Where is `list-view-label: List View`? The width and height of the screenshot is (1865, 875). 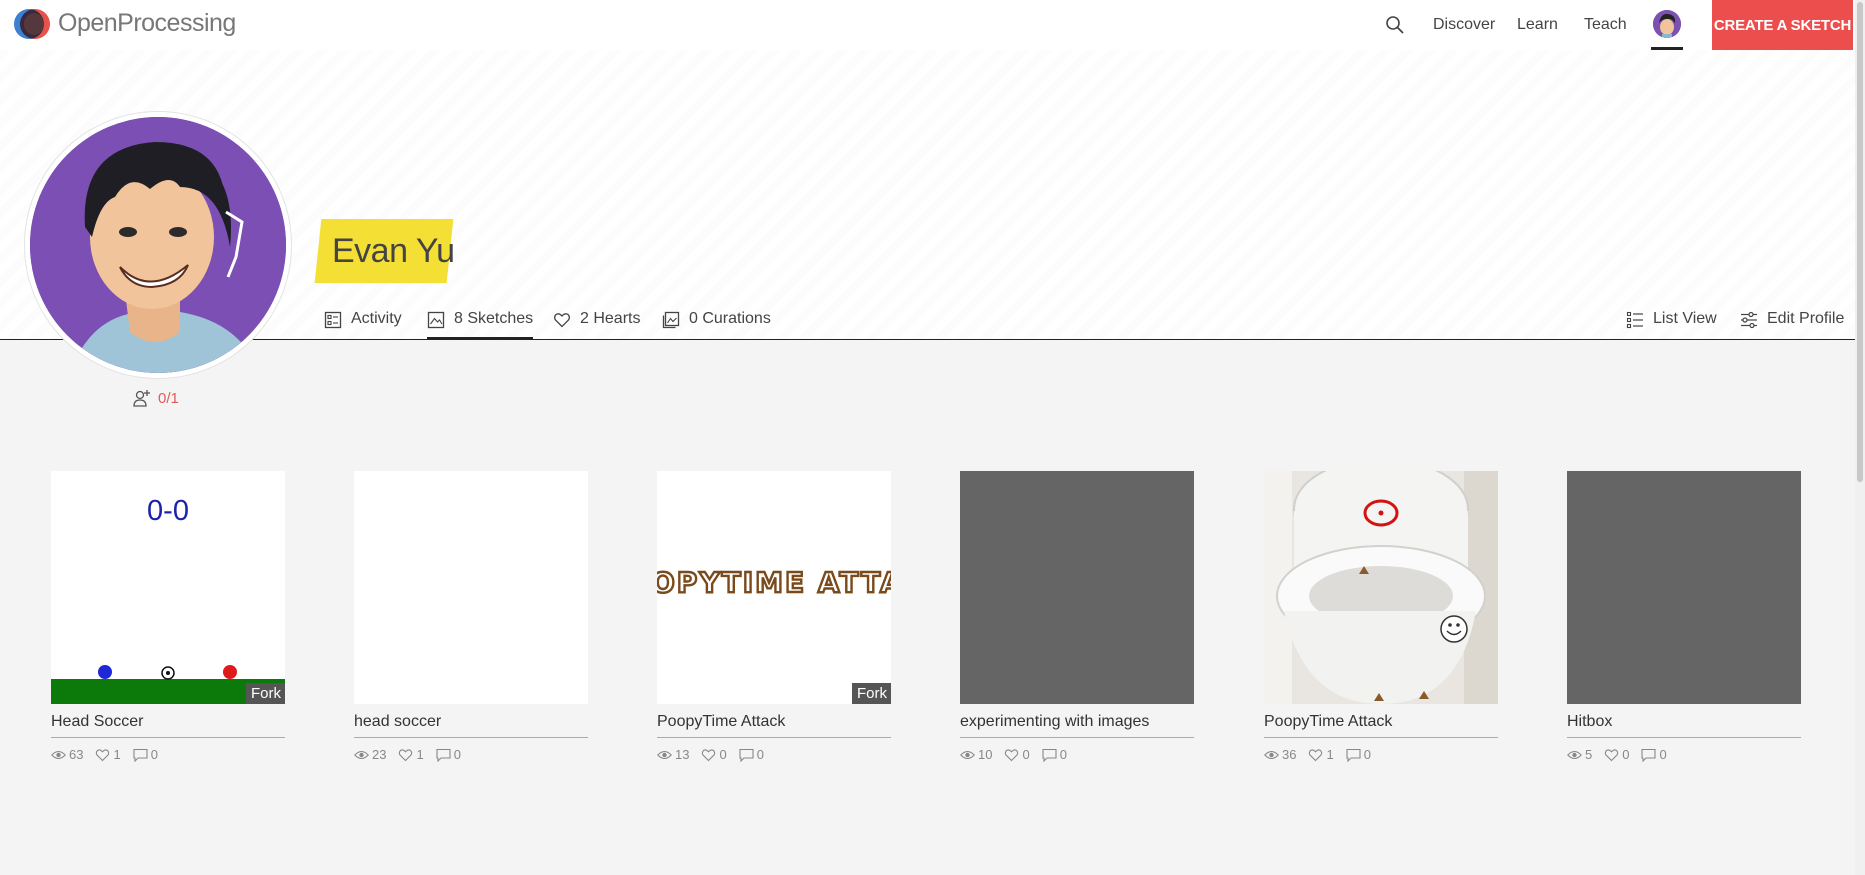
list-view-label: List View is located at coordinates (1685, 318).